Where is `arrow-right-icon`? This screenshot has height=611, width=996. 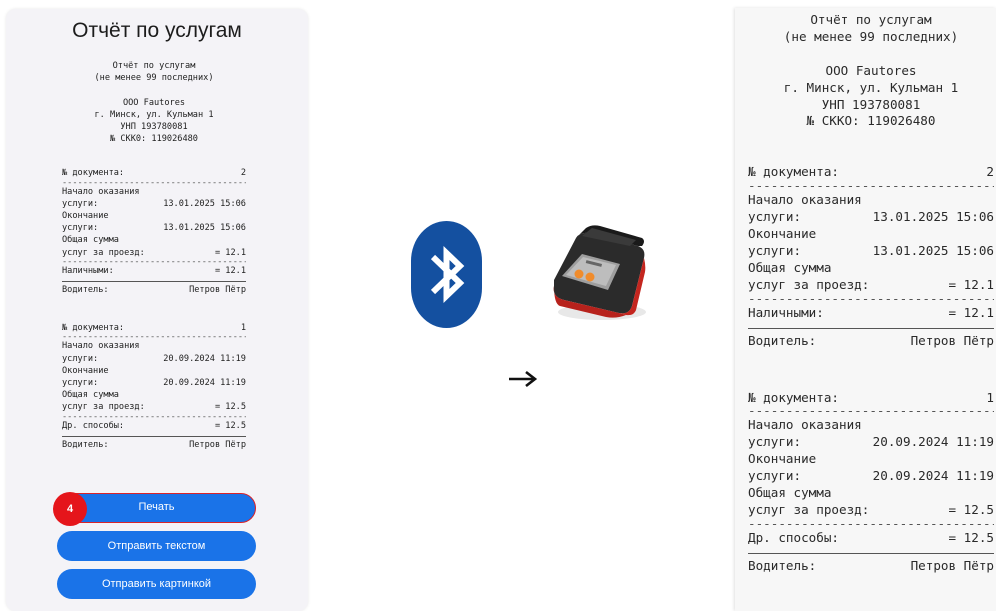 arrow-right-icon is located at coordinates (523, 379).